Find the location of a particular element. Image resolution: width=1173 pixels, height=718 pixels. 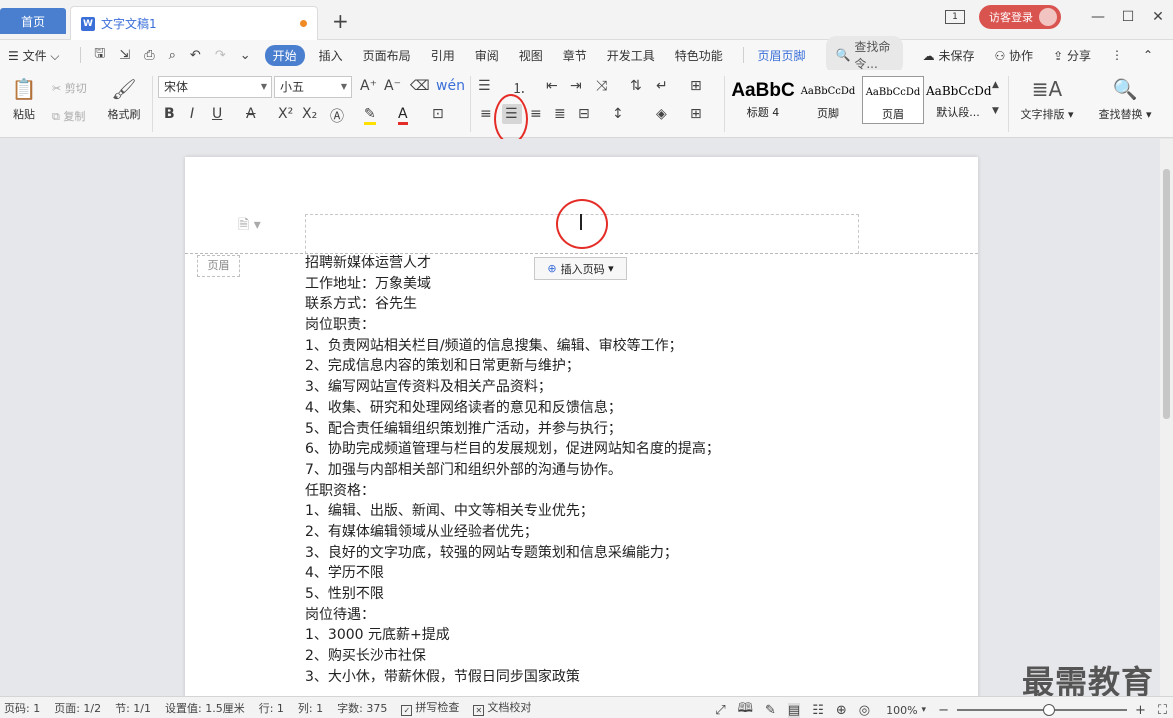

redo-icon: ↷ is located at coordinates (220, 55).